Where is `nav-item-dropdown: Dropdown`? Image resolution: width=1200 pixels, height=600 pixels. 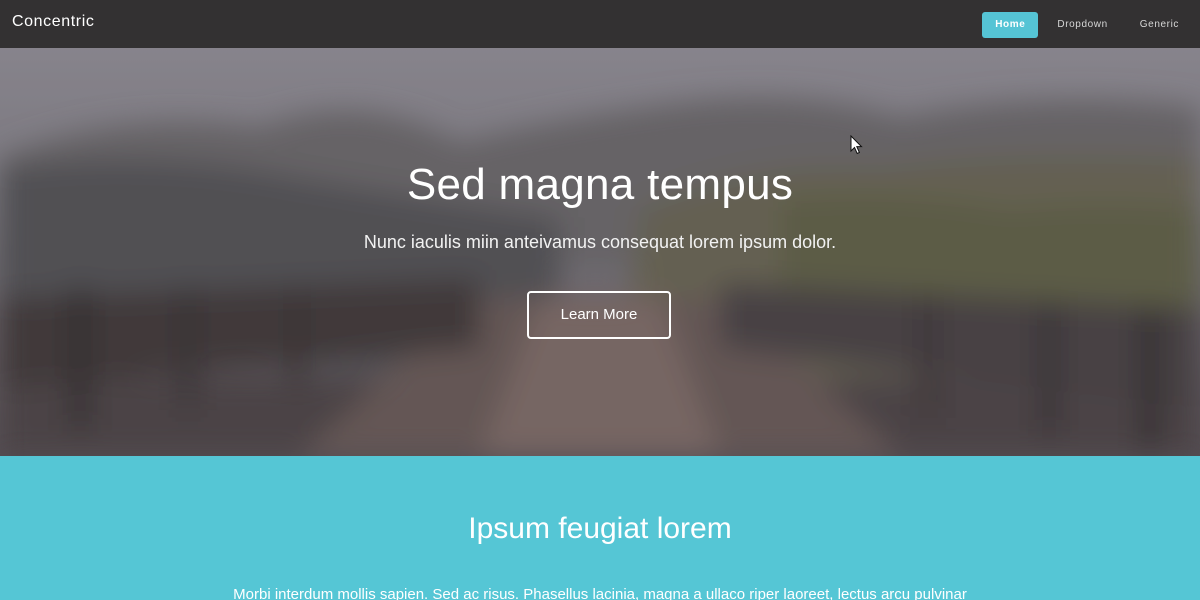 nav-item-dropdown: Dropdown is located at coordinates (1082, 25).